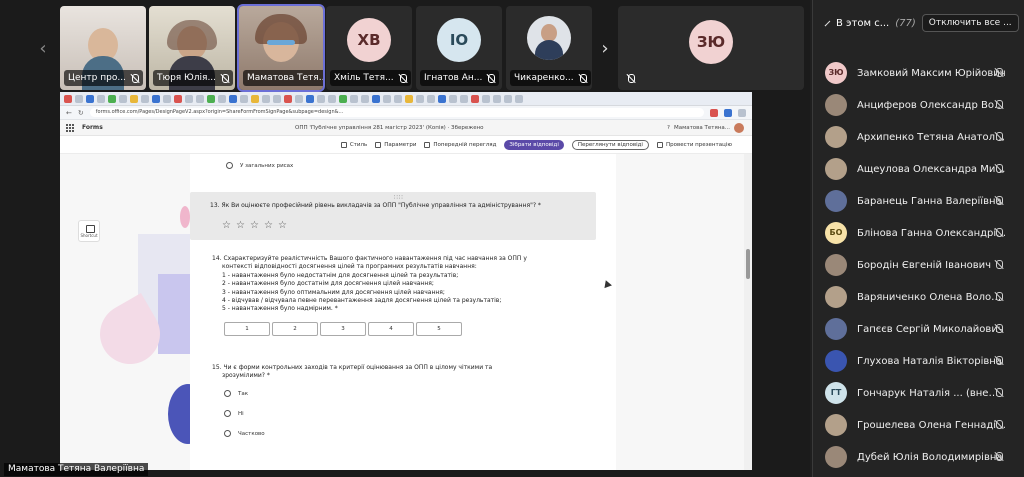 Image resolution: width=1024 pixels, height=477 pixels. What do you see at coordinates (748, 264) in the screenshot?
I see `scroll-thumb` at bounding box center [748, 264].